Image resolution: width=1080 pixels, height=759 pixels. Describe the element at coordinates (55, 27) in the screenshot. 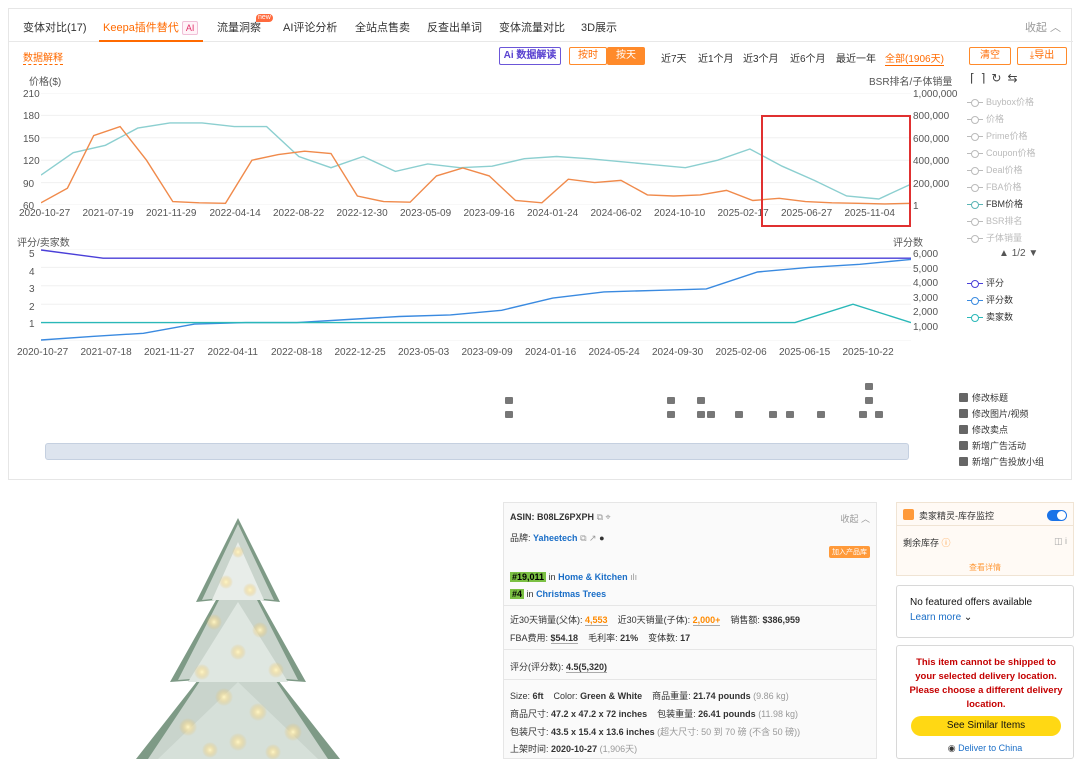

I see `tab-variant-compare: 变体对比(17)` at that location.